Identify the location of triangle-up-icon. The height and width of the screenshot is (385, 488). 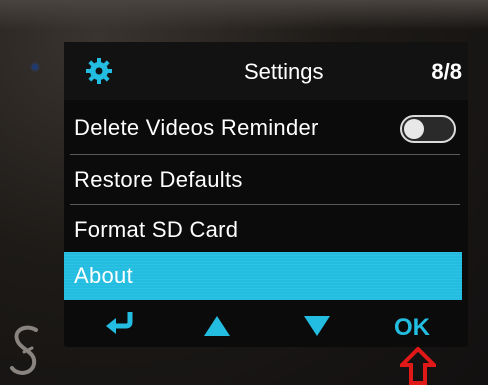
(217, 326).